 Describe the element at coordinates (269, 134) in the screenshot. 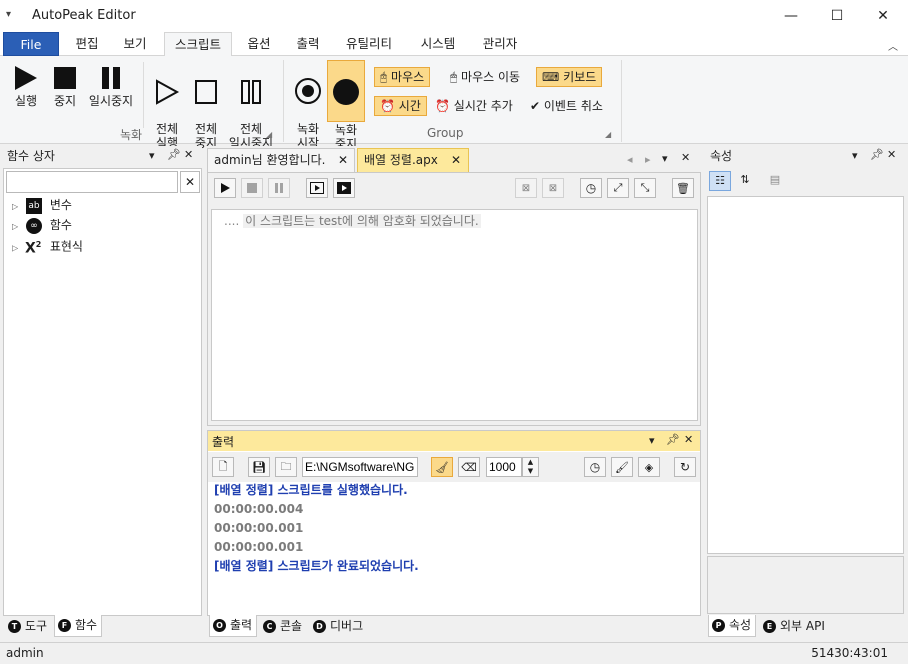

I see `record-group-launcher-icon: ◢` at that location.